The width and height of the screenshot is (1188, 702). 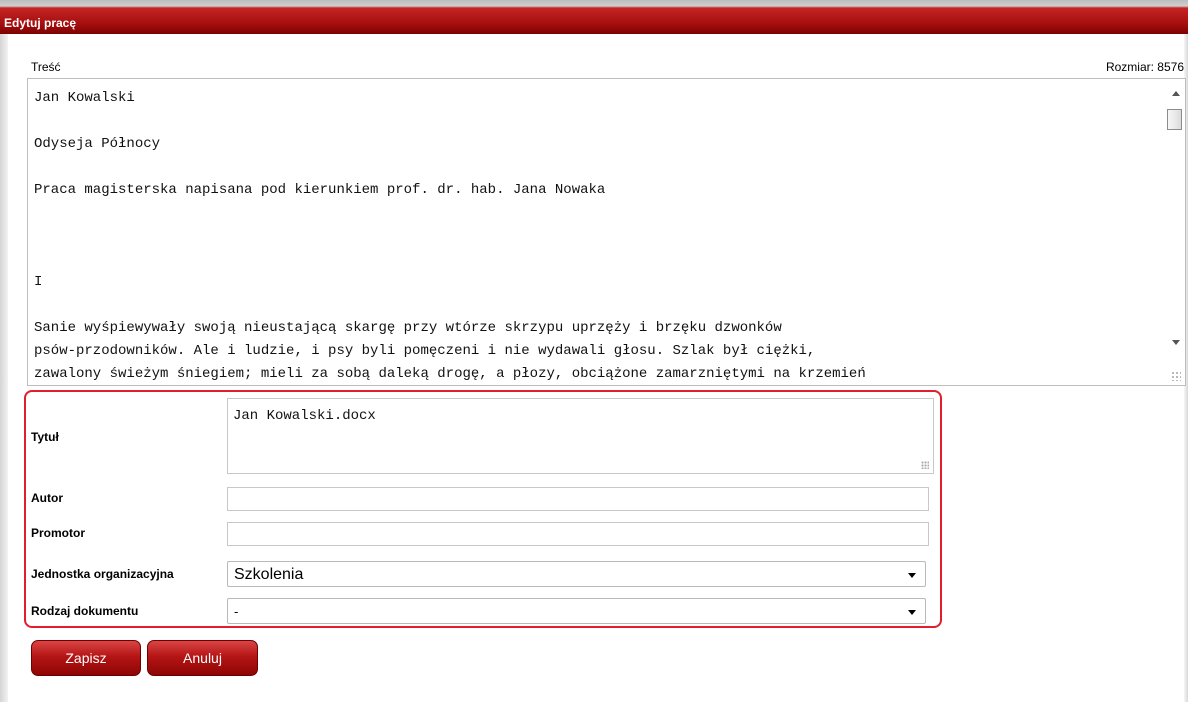 What do you see at coordinates (84, 98) in the screenshot?
I see `content-line: Jan Kowalski` at bounding box center [84, 98].